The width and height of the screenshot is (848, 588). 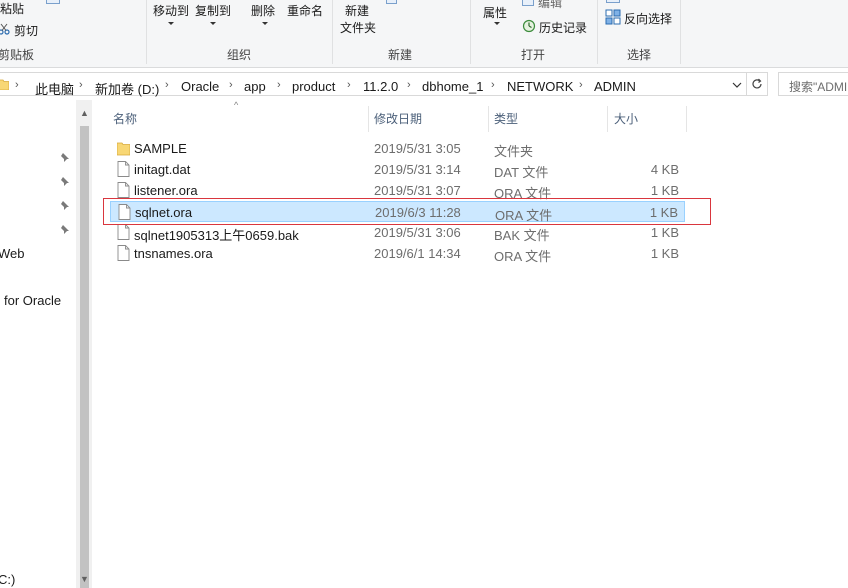 What do you see at coordinates (417, 148) in the screenshot?
I see `file-modified: 2019/5/31 3:05` at bounding box center [417, 148].